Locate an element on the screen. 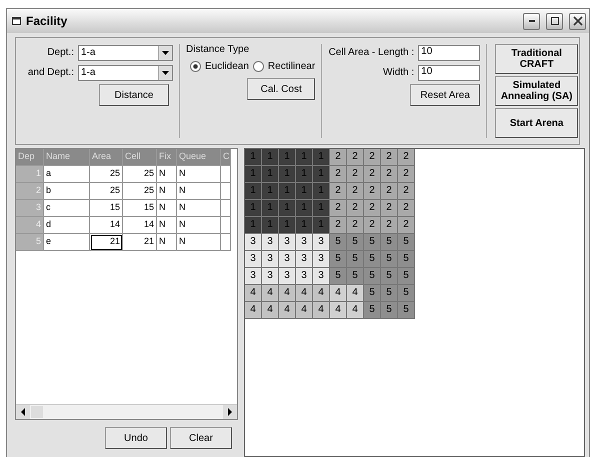  field-label: Cell Area - Length : is located at coordinates (371, 52).